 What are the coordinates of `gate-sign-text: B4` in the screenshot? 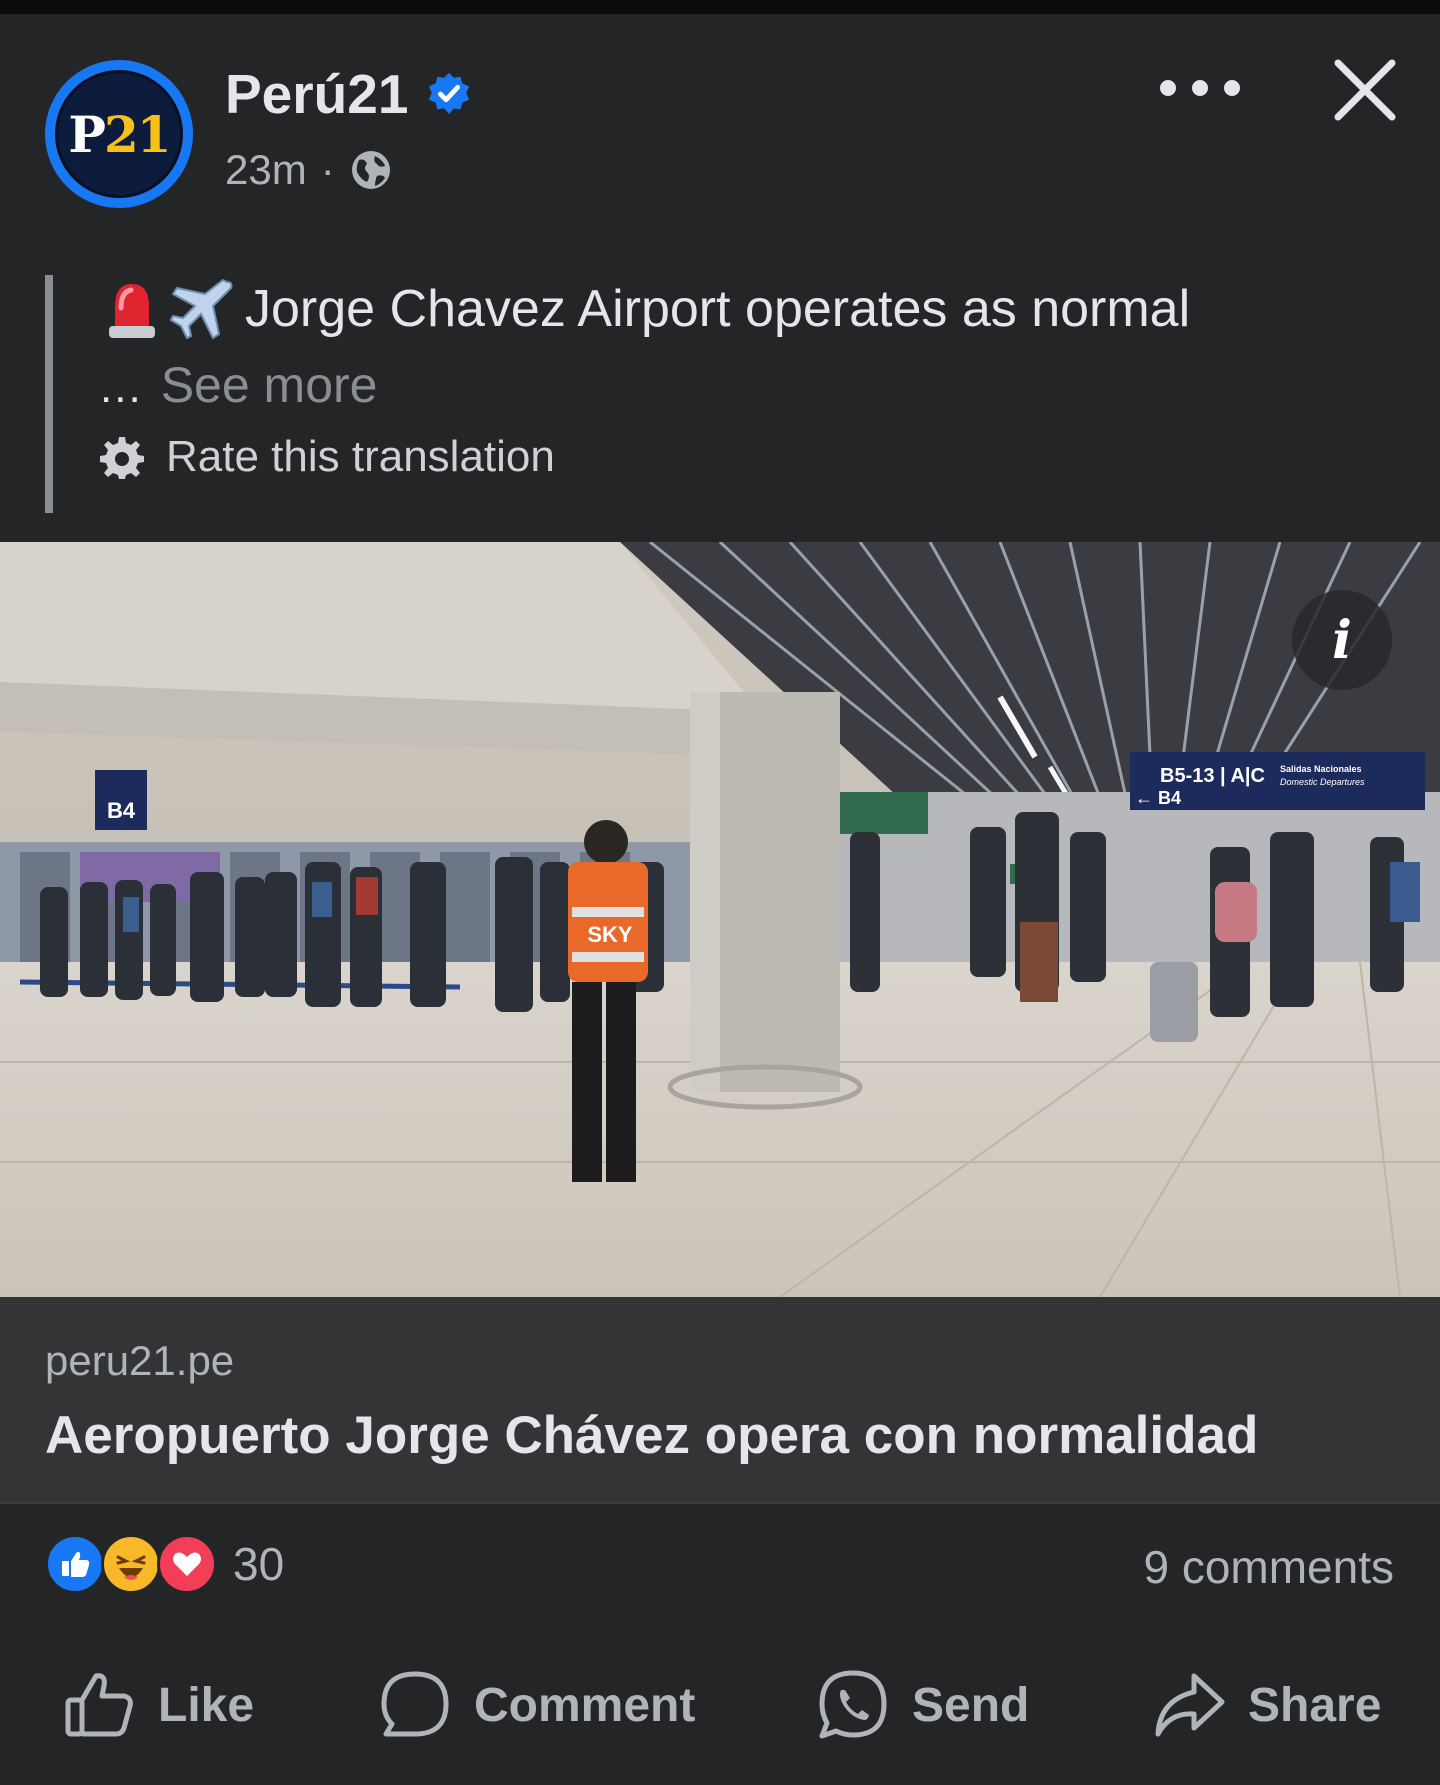 It's located at (121, 810).